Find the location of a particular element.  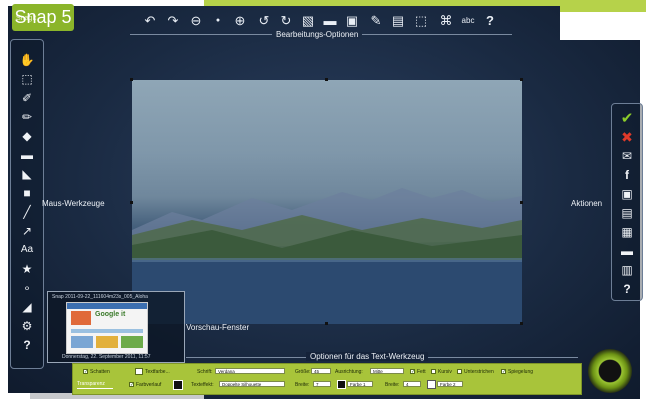

stamp-icon: ■ is located at coordinates (27, 193).